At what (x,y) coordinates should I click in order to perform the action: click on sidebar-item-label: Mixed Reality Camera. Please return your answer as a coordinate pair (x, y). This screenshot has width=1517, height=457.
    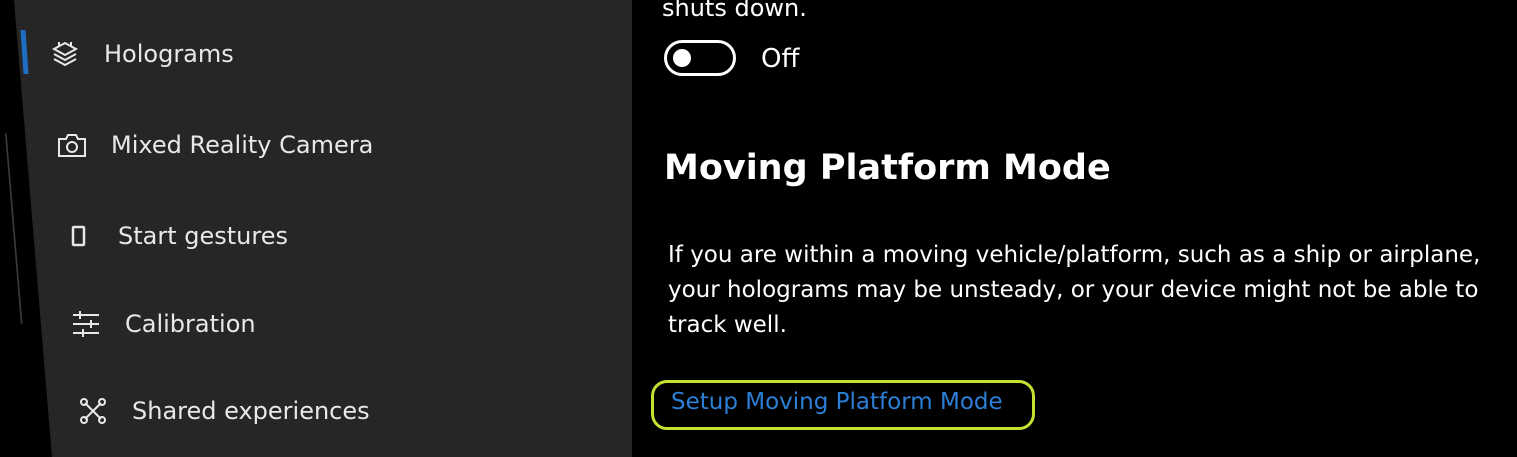
    Looking at the image, I should click on (242, 145).